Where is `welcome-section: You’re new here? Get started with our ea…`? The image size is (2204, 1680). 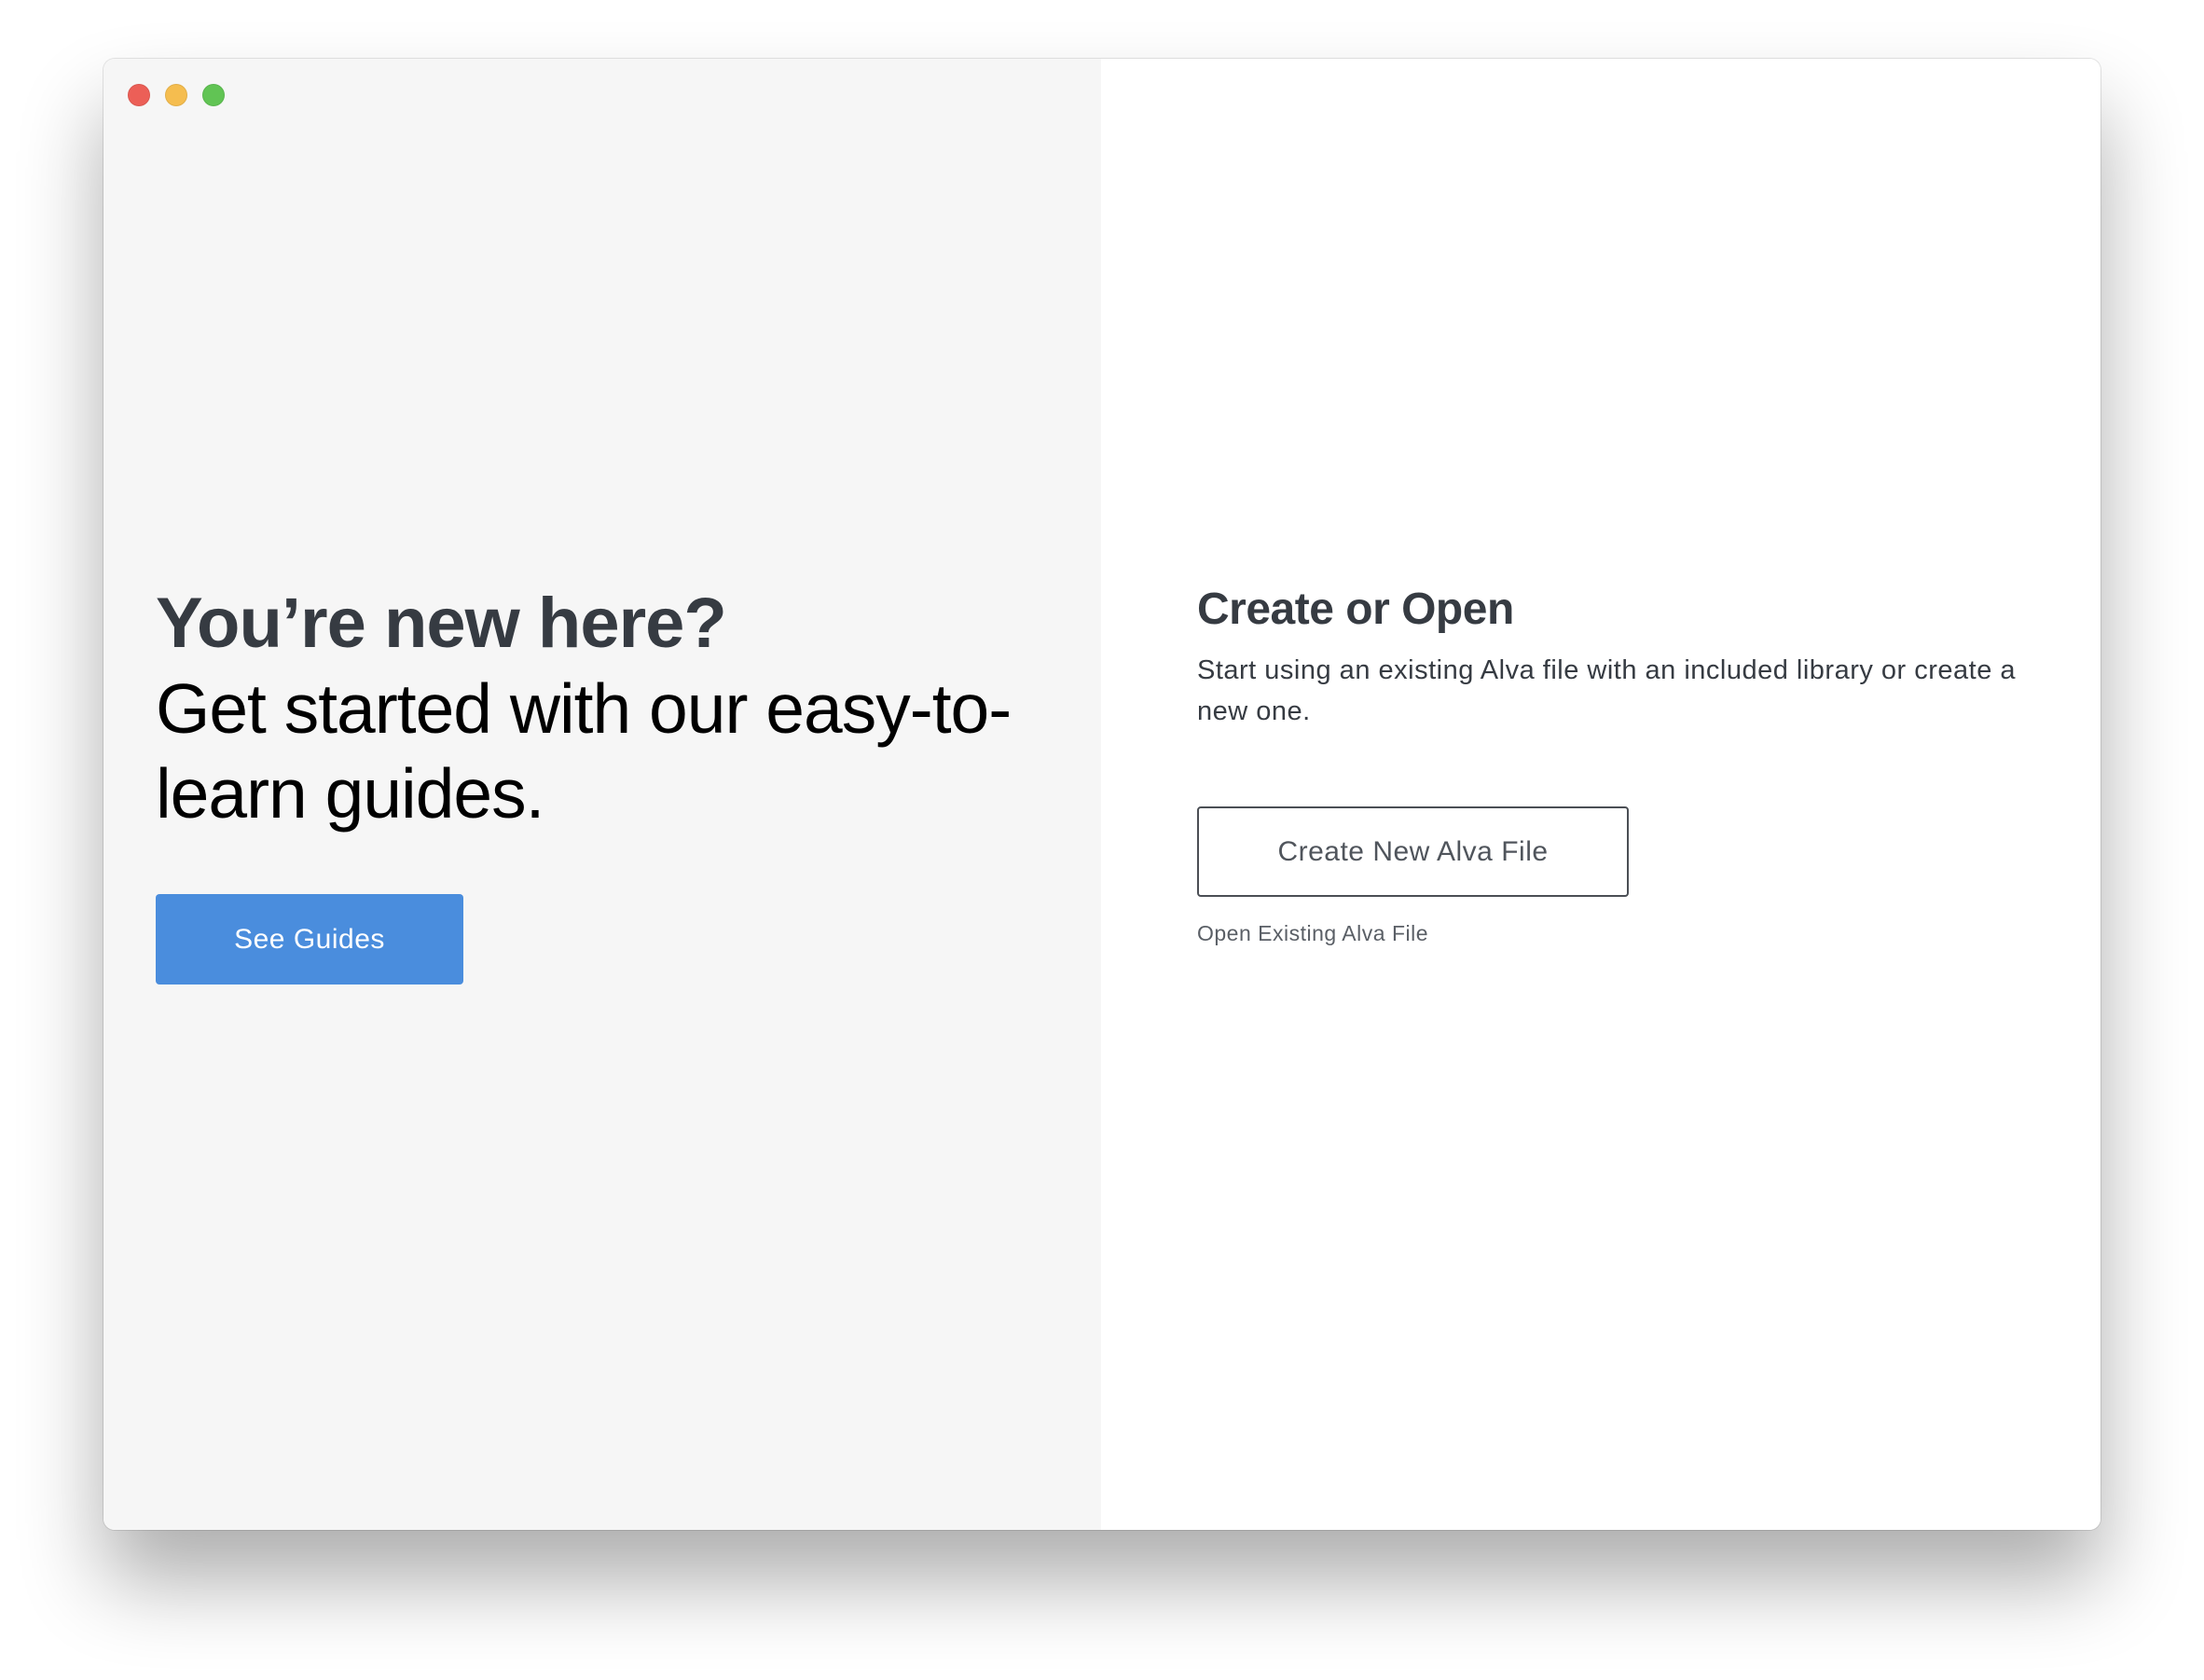
welcome-section: You’re new here? Get started with our ea… is located at coordinates (603, 783).